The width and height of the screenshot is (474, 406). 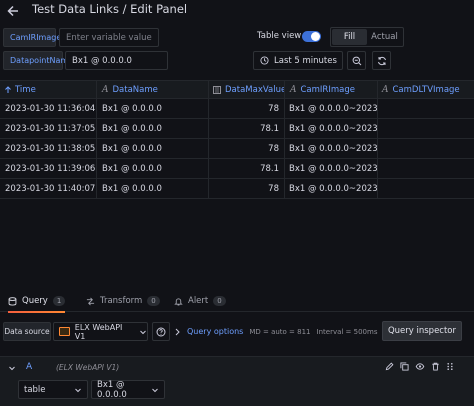 What do you see at coordinates (200, 301) in the screenshot?
I see `tab-alert: Alert 0` at bounding box center [200, 301].